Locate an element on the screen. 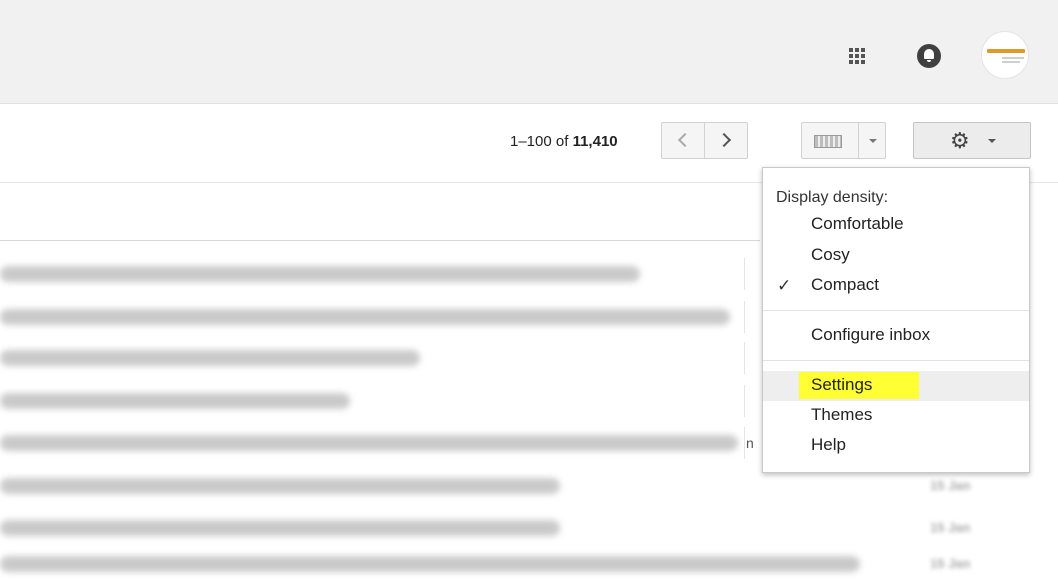  keyboard-icon is located at coordinates (828, 141).